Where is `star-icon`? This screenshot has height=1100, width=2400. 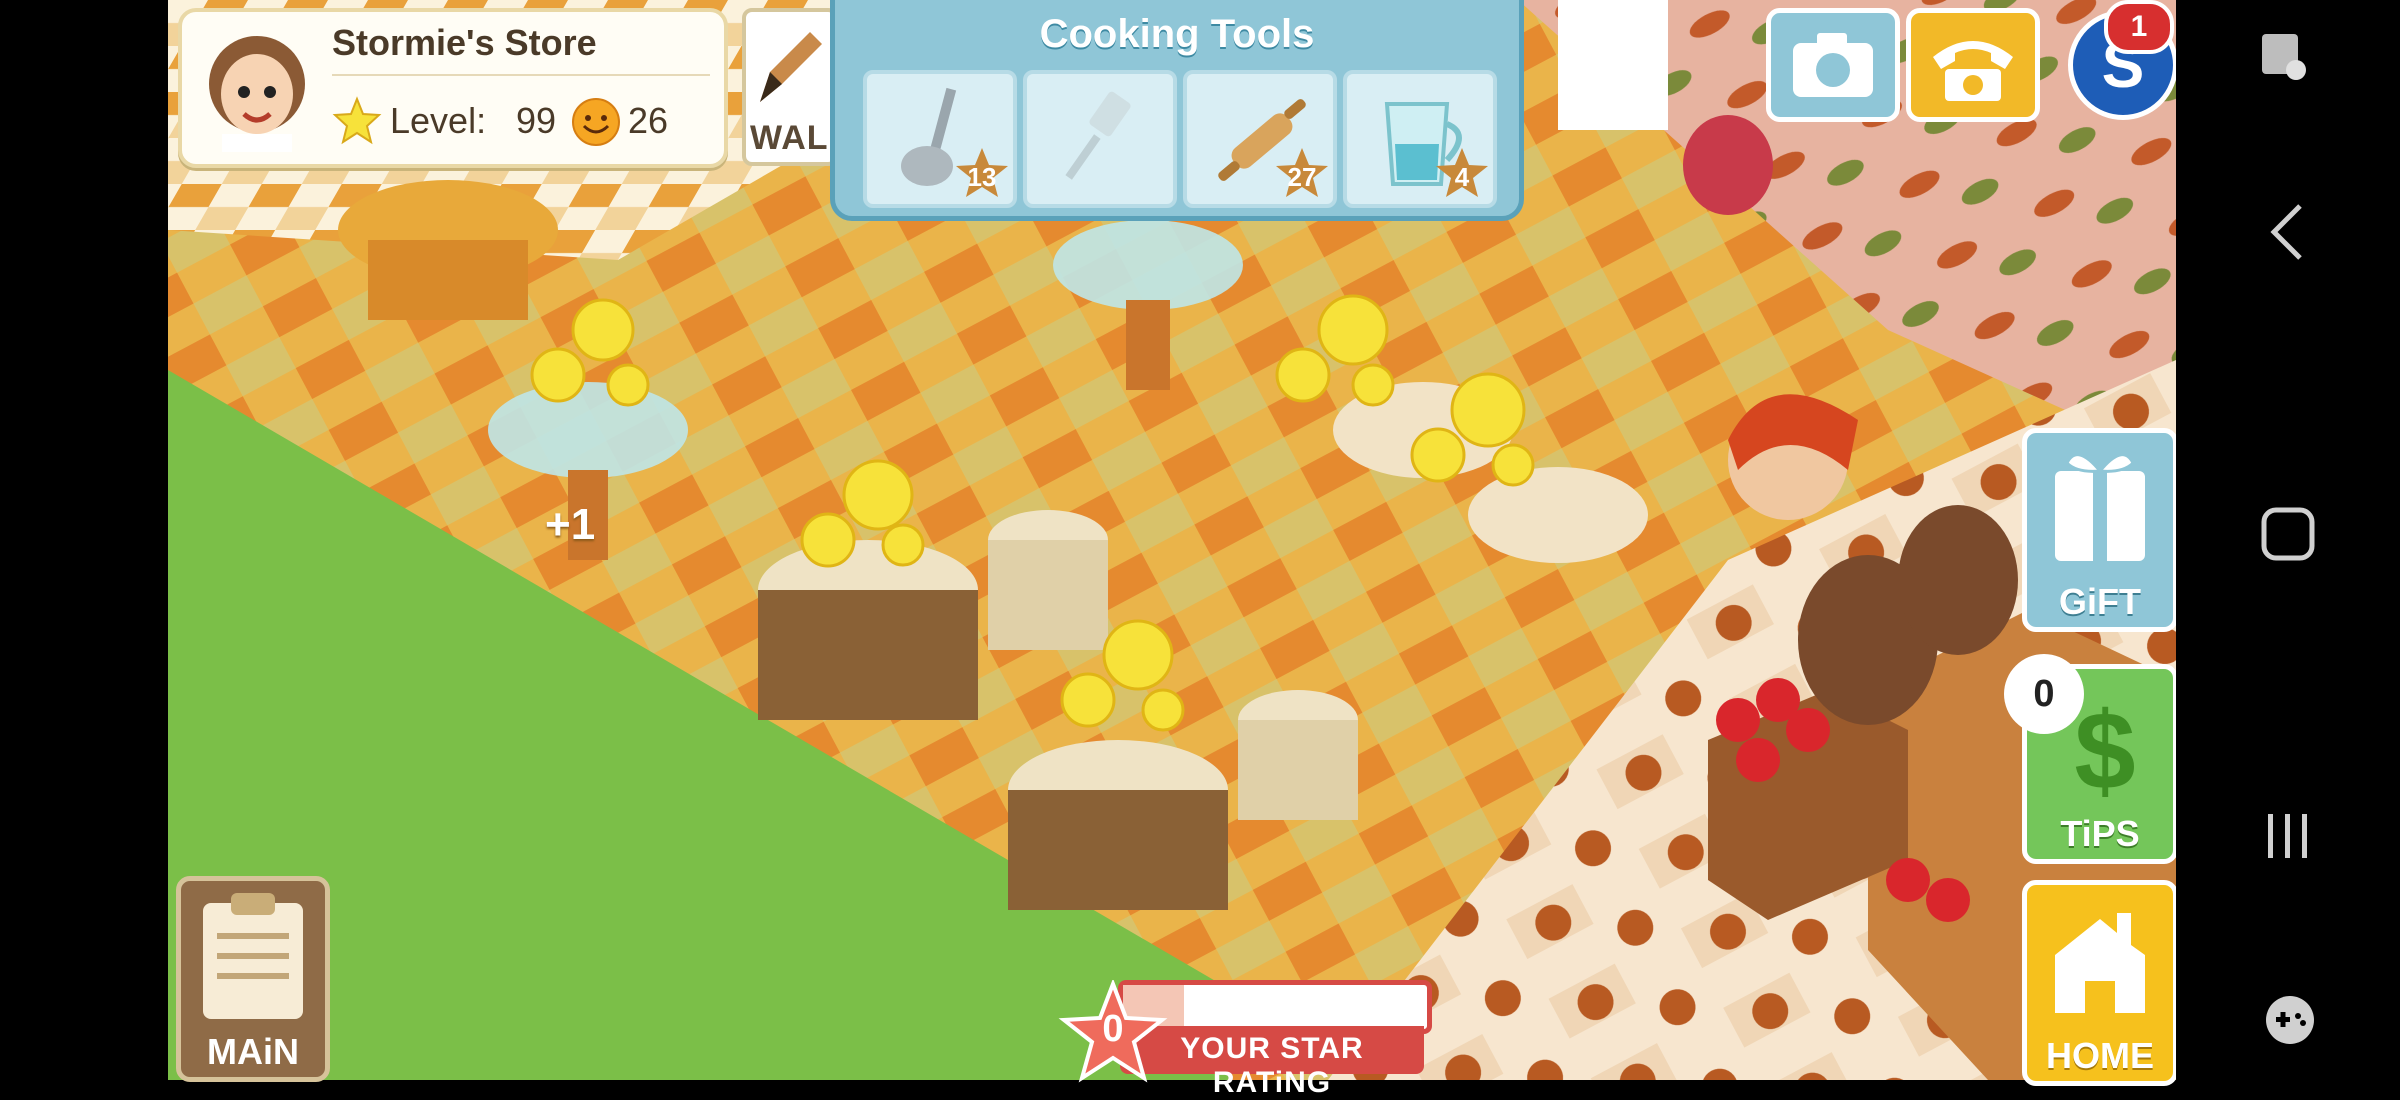
star-icon is located at coordinates (357, 120).